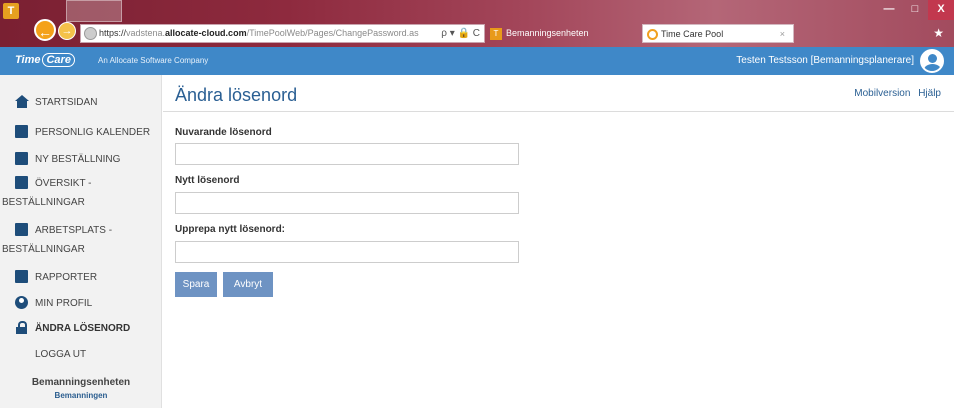 The image size is (954, 408). I want to click on cancel-button: Avbryt, so click(248, 284).